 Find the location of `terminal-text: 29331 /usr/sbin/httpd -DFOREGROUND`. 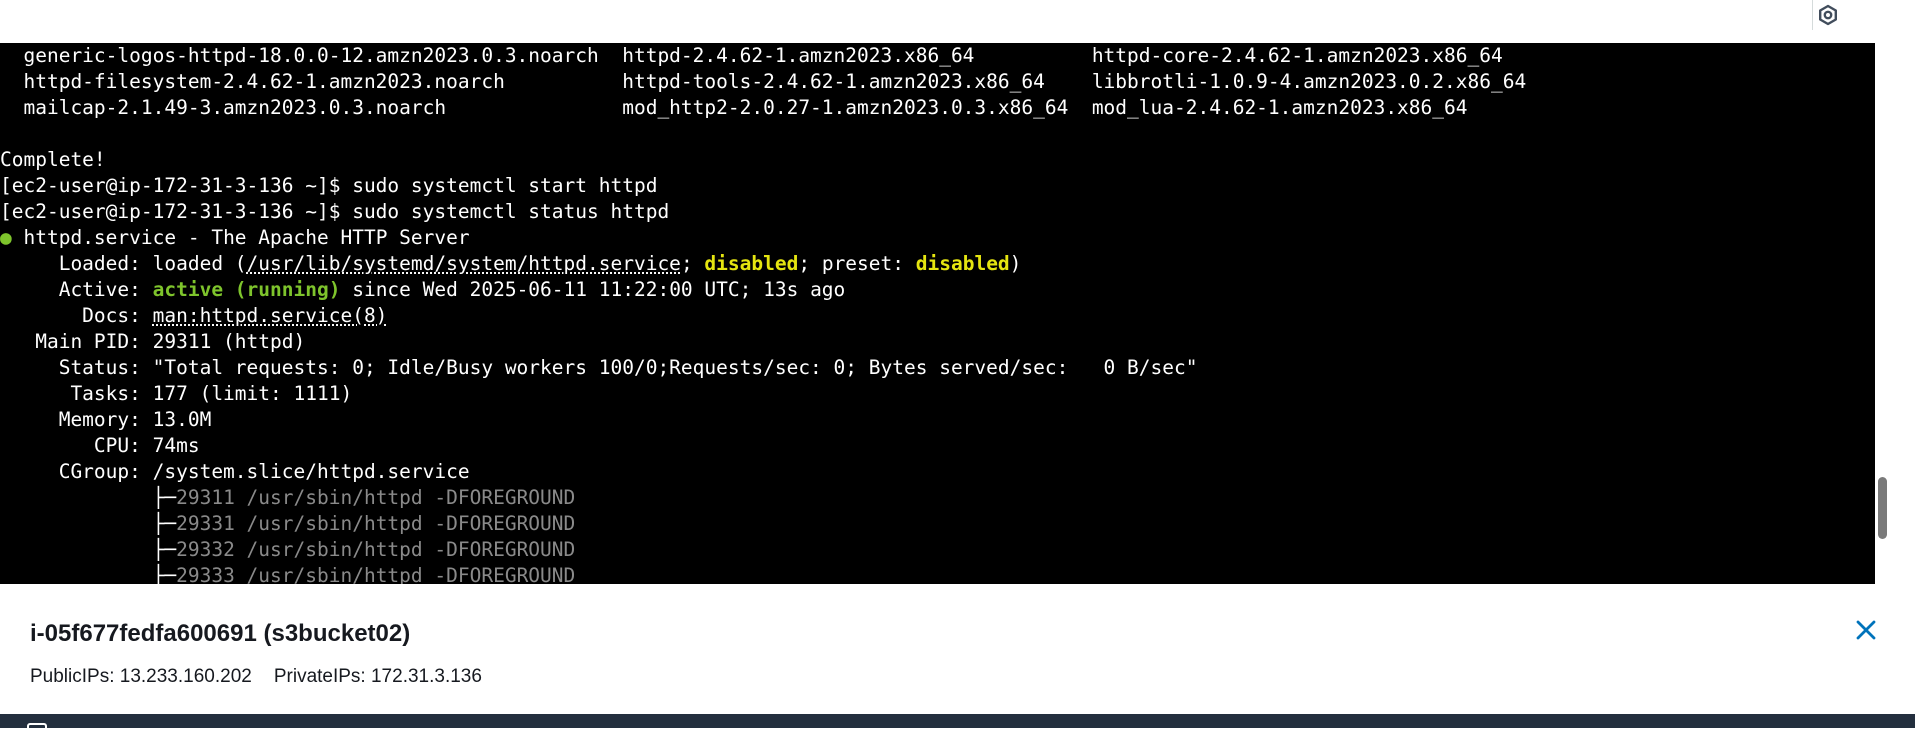

terminal-text: 29331 /usr/sbin/httpd -DFOREGROUND is located at coordinates (376, 523).